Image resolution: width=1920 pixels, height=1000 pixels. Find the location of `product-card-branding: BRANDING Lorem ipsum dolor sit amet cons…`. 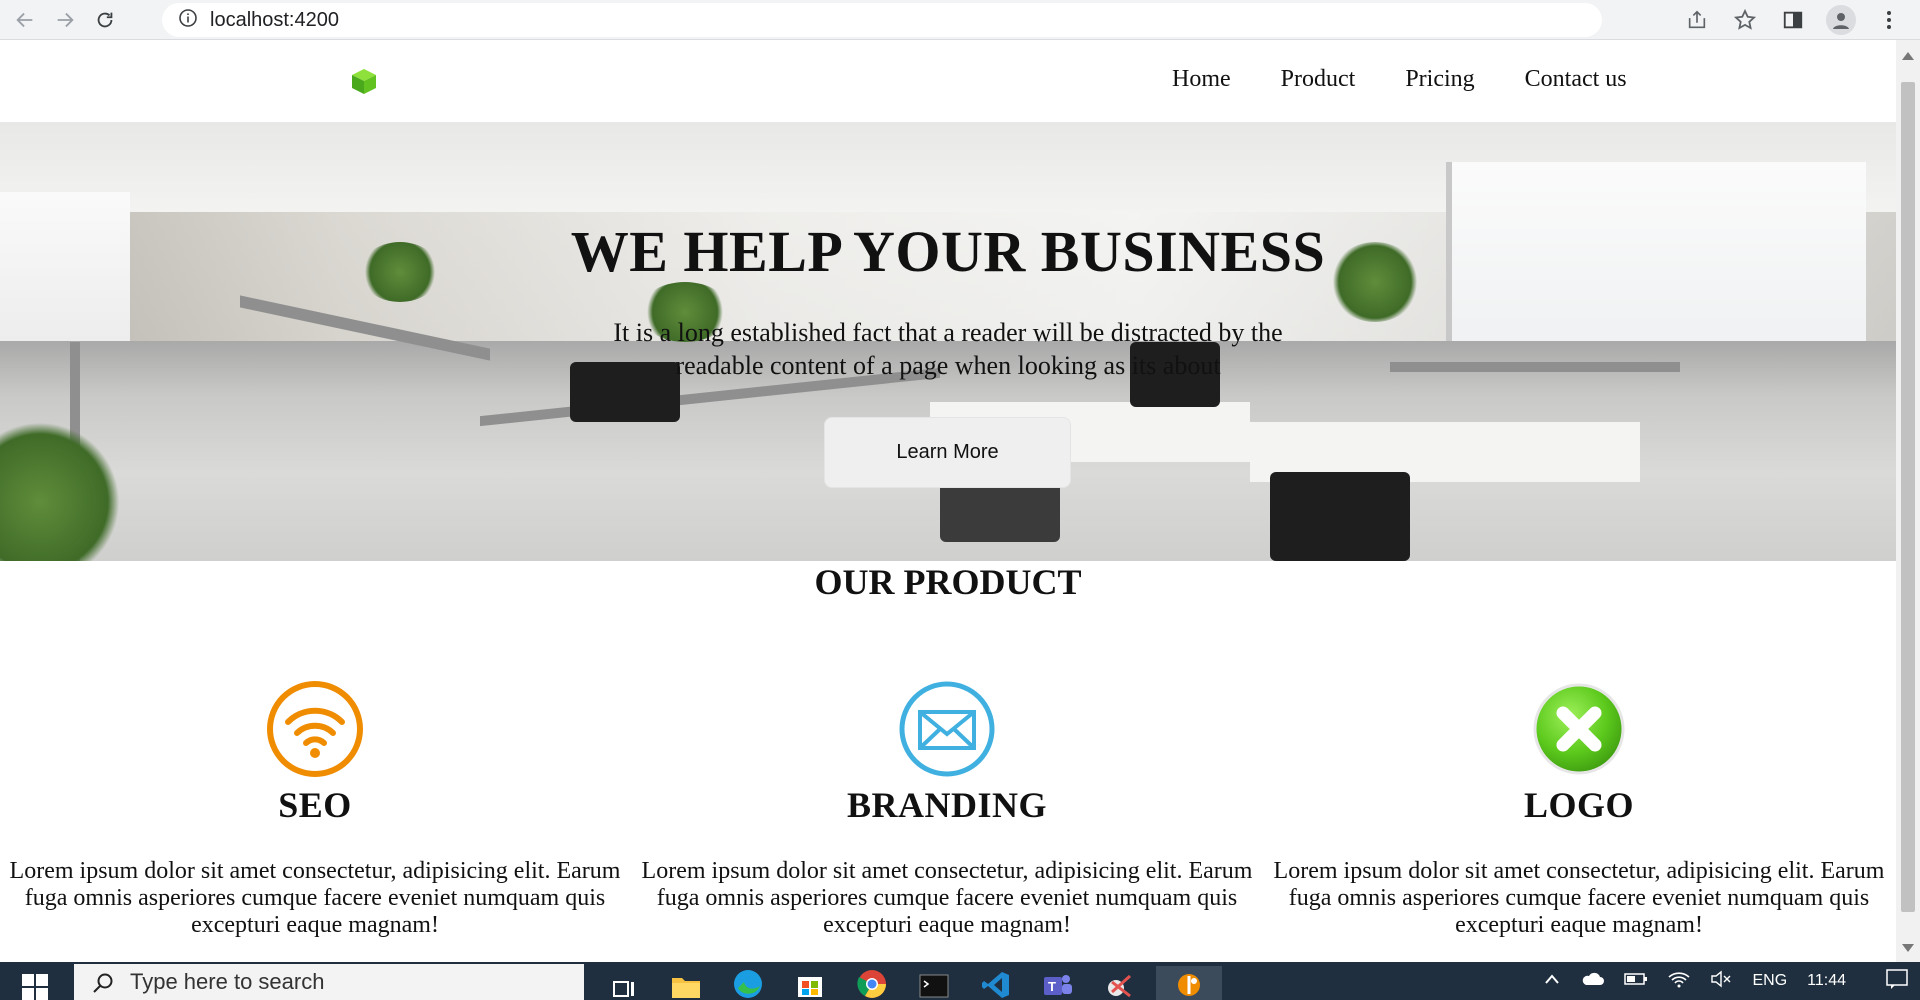

product-card-branding: BRANDING Lorem ipsum dolor sit amet cons… is located at coordinates (947, 809).